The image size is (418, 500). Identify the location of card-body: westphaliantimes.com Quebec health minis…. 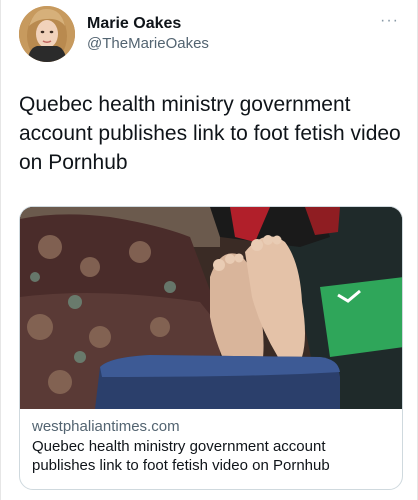
(211, 442).